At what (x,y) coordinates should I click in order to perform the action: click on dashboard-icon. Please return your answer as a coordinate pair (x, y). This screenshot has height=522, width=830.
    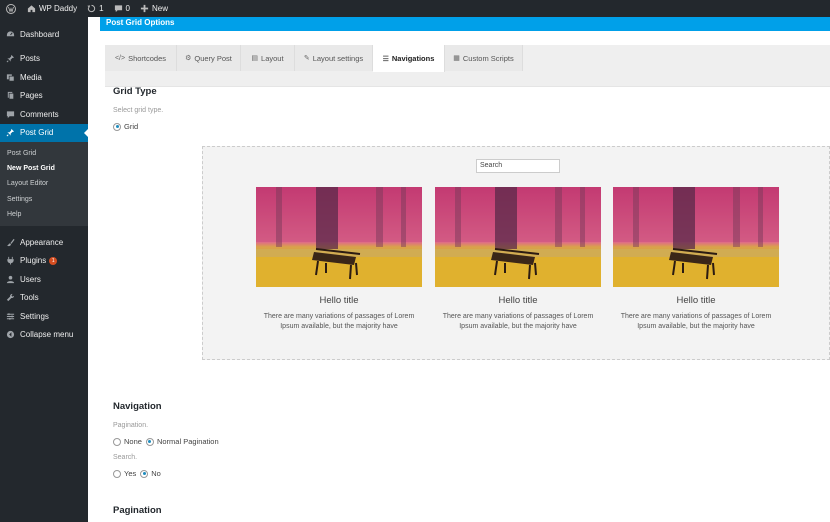
    Looking at the image, I should click on (10, 34).